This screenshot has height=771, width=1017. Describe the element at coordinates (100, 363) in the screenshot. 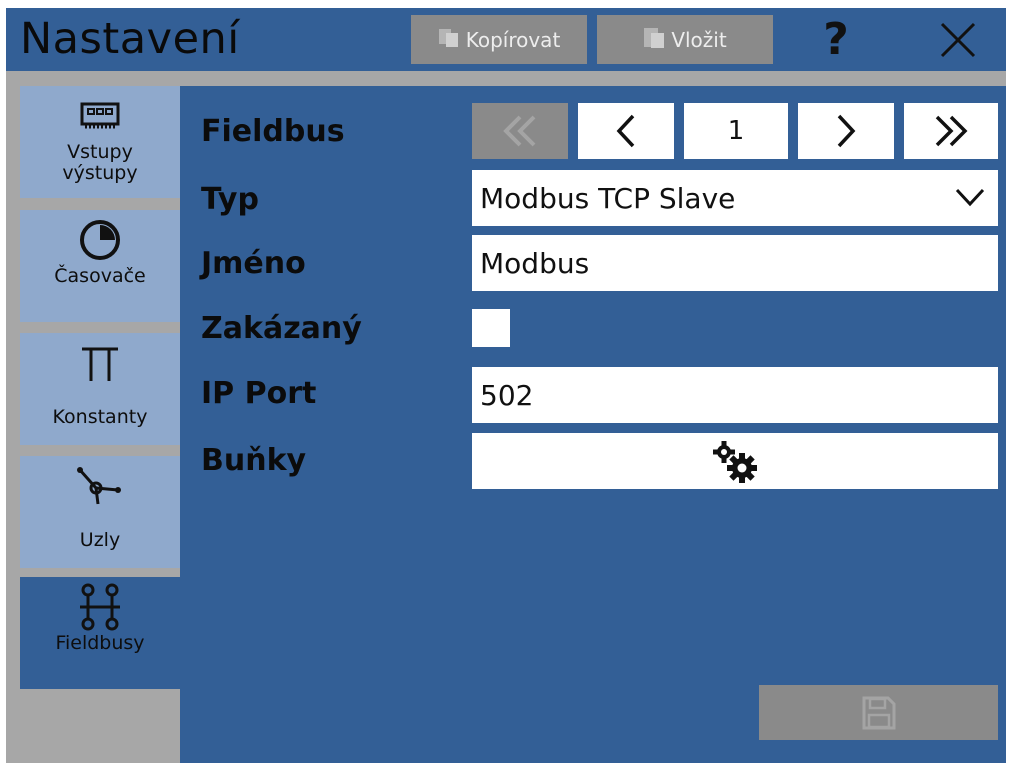

I see `pi-icon` at that location.